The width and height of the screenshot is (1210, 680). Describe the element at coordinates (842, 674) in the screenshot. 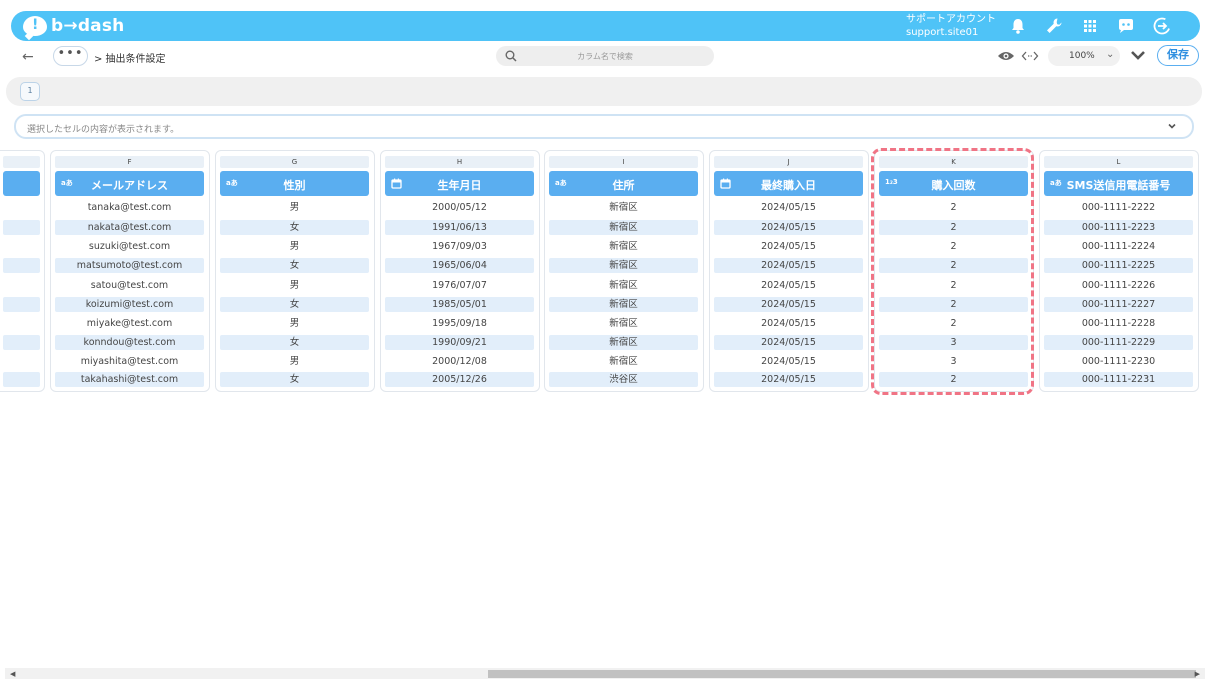

I see `scrollbar-thumb` at that location.